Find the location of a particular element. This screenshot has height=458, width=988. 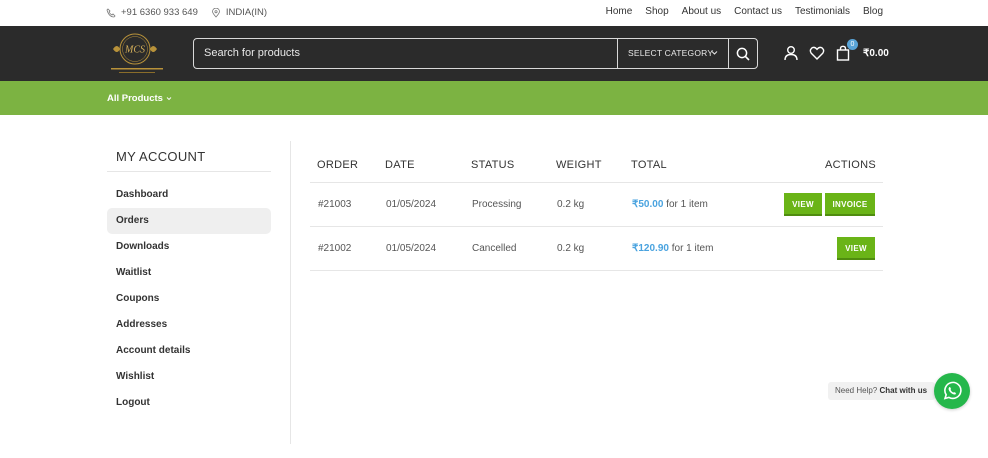

column-order: ORDER is located at coordinates (338, 165).